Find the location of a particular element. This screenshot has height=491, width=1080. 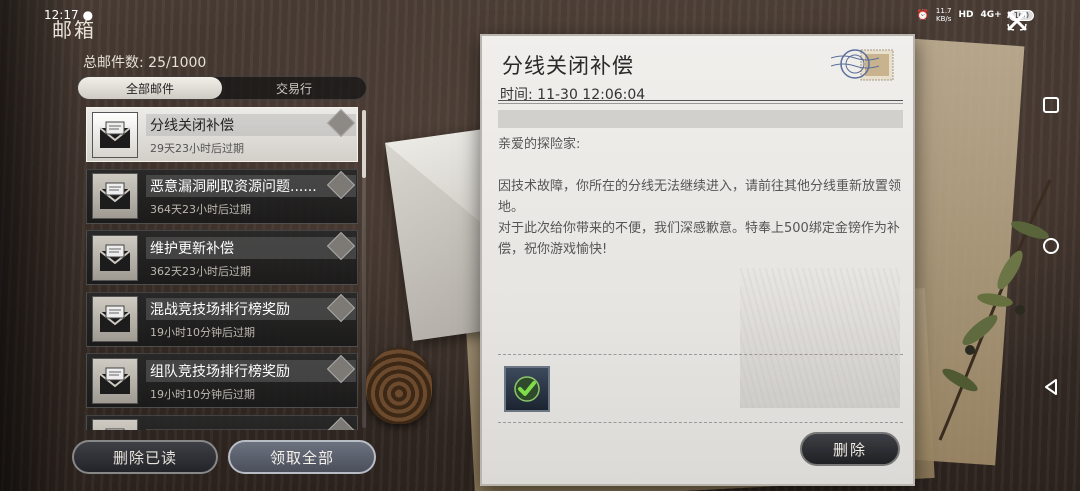

mail-item-text: 分线关闭补偿 29天23小时后过期 is located at coordinates (251, 134).